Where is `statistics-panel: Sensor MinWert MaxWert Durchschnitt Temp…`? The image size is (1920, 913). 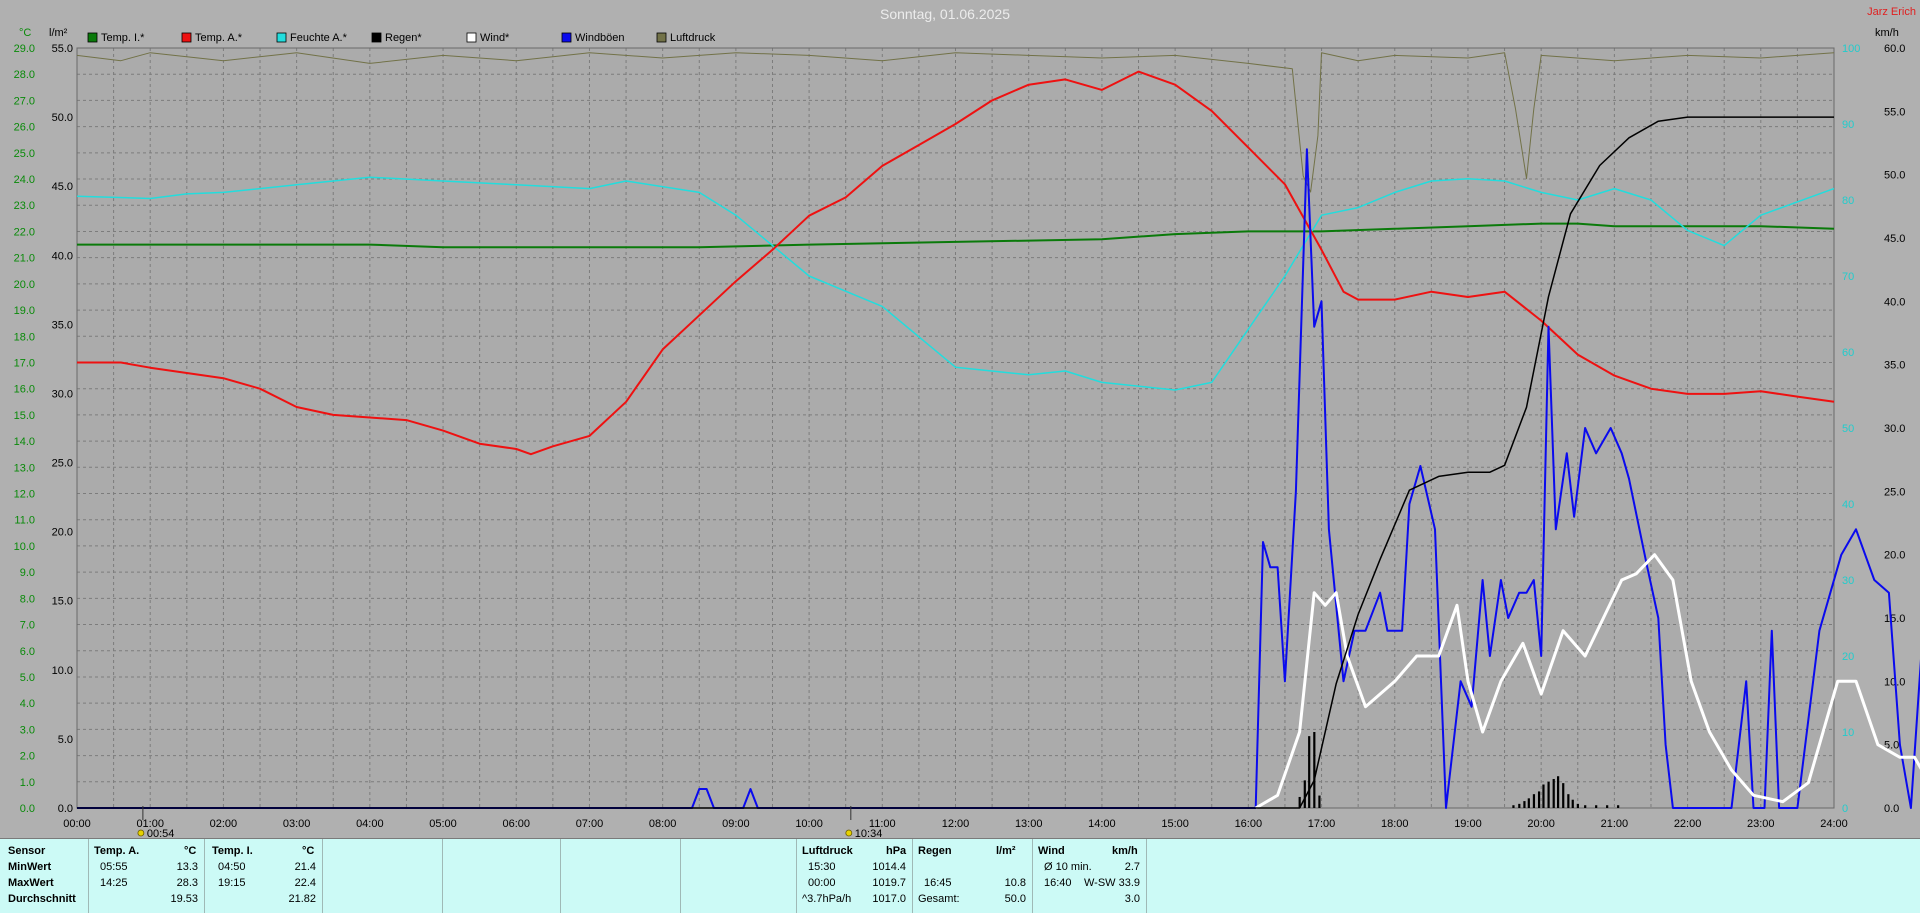 statistics-panel: Sensor MinWert MaxWert Durchschnitt Temp… is located at coordinates (960, 875).